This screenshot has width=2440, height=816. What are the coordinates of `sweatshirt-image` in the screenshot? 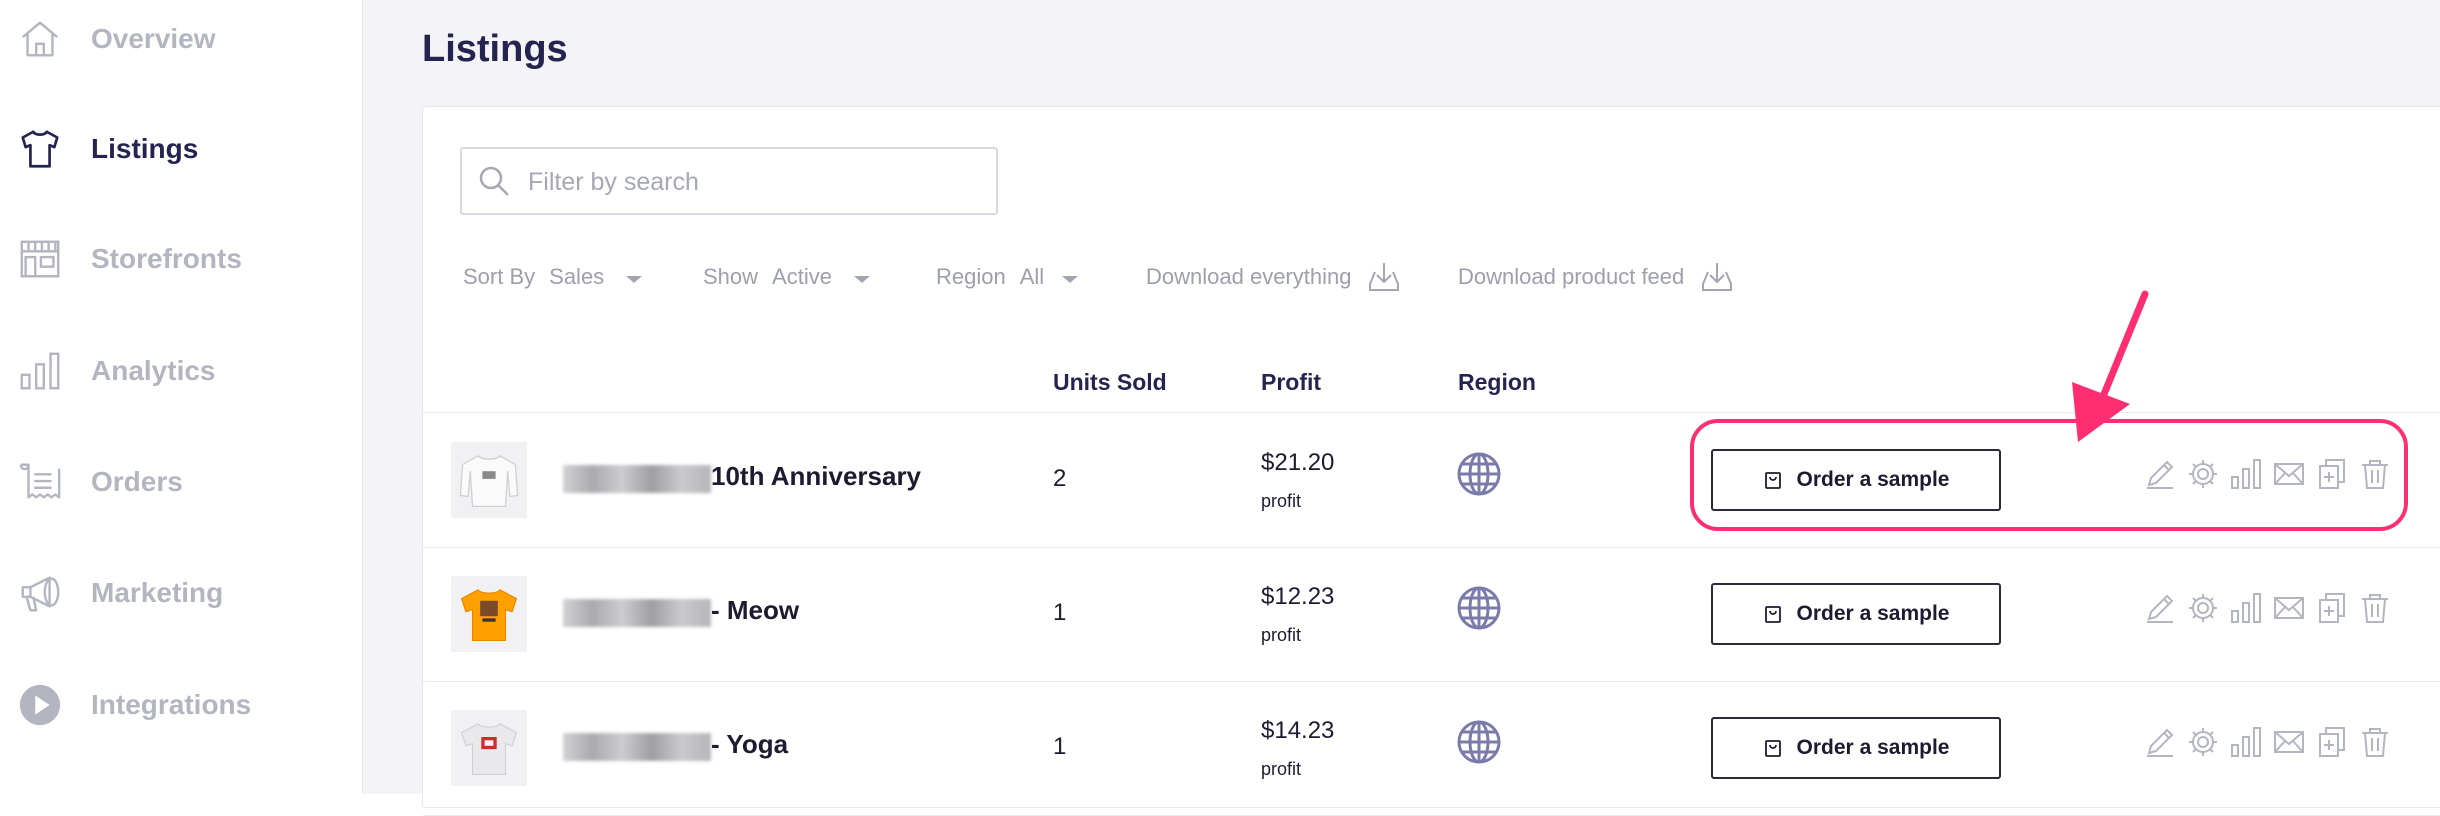 It's located at (489, 481).